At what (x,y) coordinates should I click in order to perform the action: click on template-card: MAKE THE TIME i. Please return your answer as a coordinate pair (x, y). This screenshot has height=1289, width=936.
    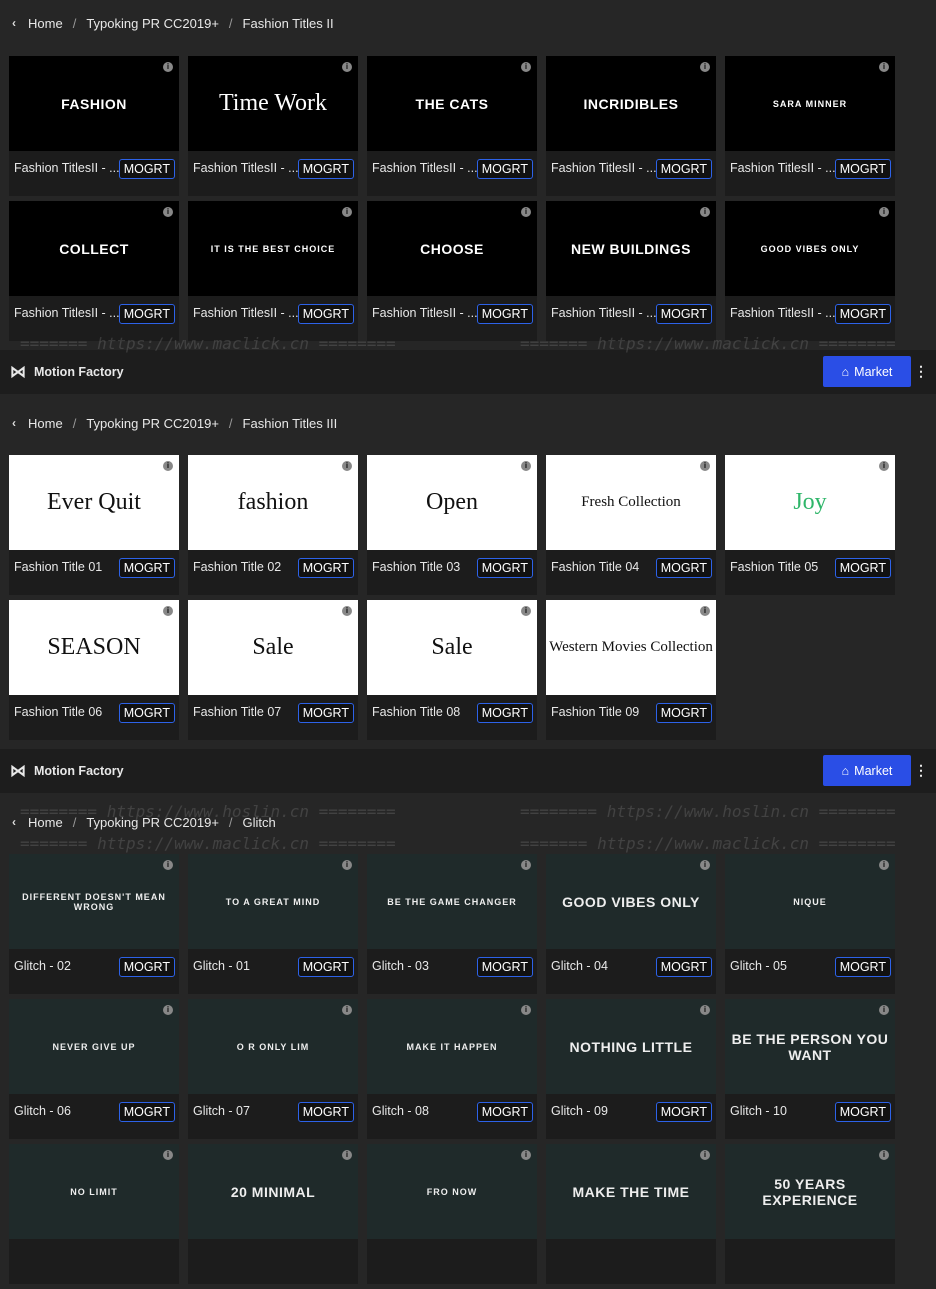
    Looking at the image, I should click on (631, 1214).